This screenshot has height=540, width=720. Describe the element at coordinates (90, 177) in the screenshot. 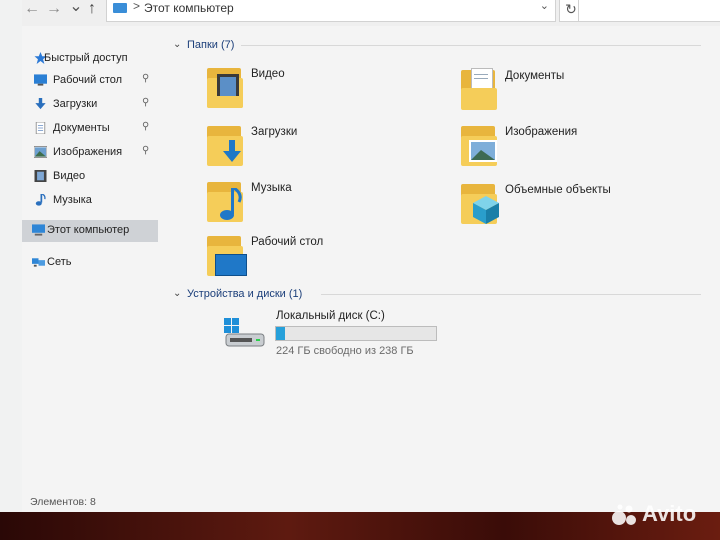

I see `sidebar-item-video: Видео` at that location.